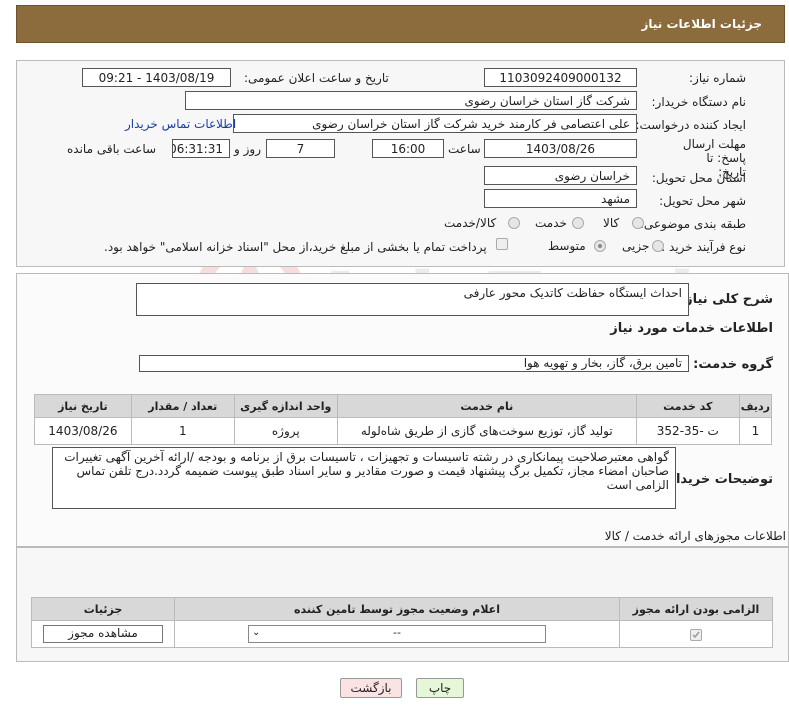 This screenshot has width=789, height=713. What do you see at coordinates (698, 178) in the screenshot?
I see `province-label: استان محل تحویل:` at bounding box center [698, 178].